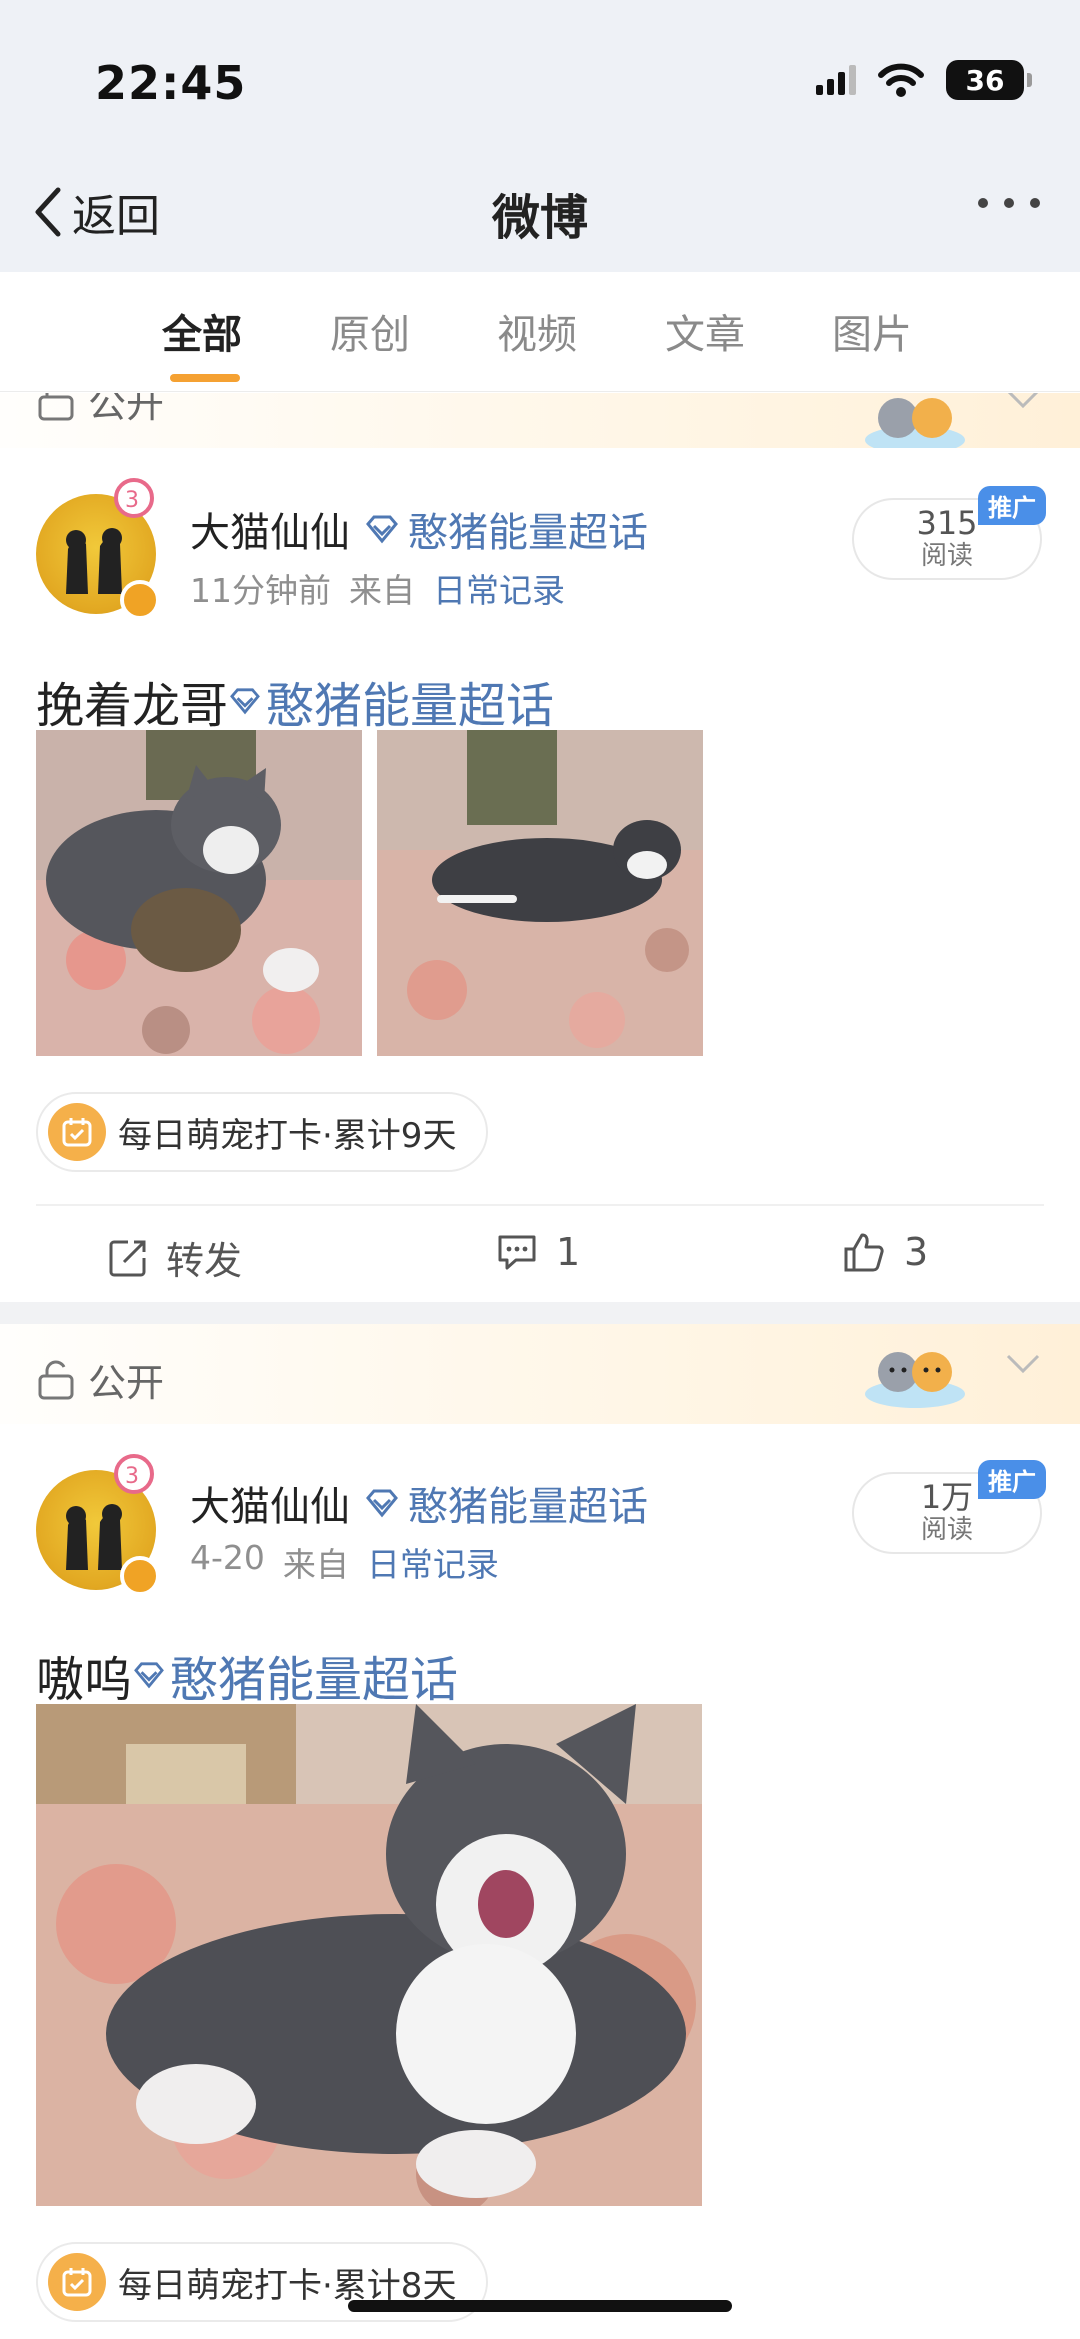 The image size is (1080, 2339). I want to click on post-time: 11分钟前, so click(260, 590).